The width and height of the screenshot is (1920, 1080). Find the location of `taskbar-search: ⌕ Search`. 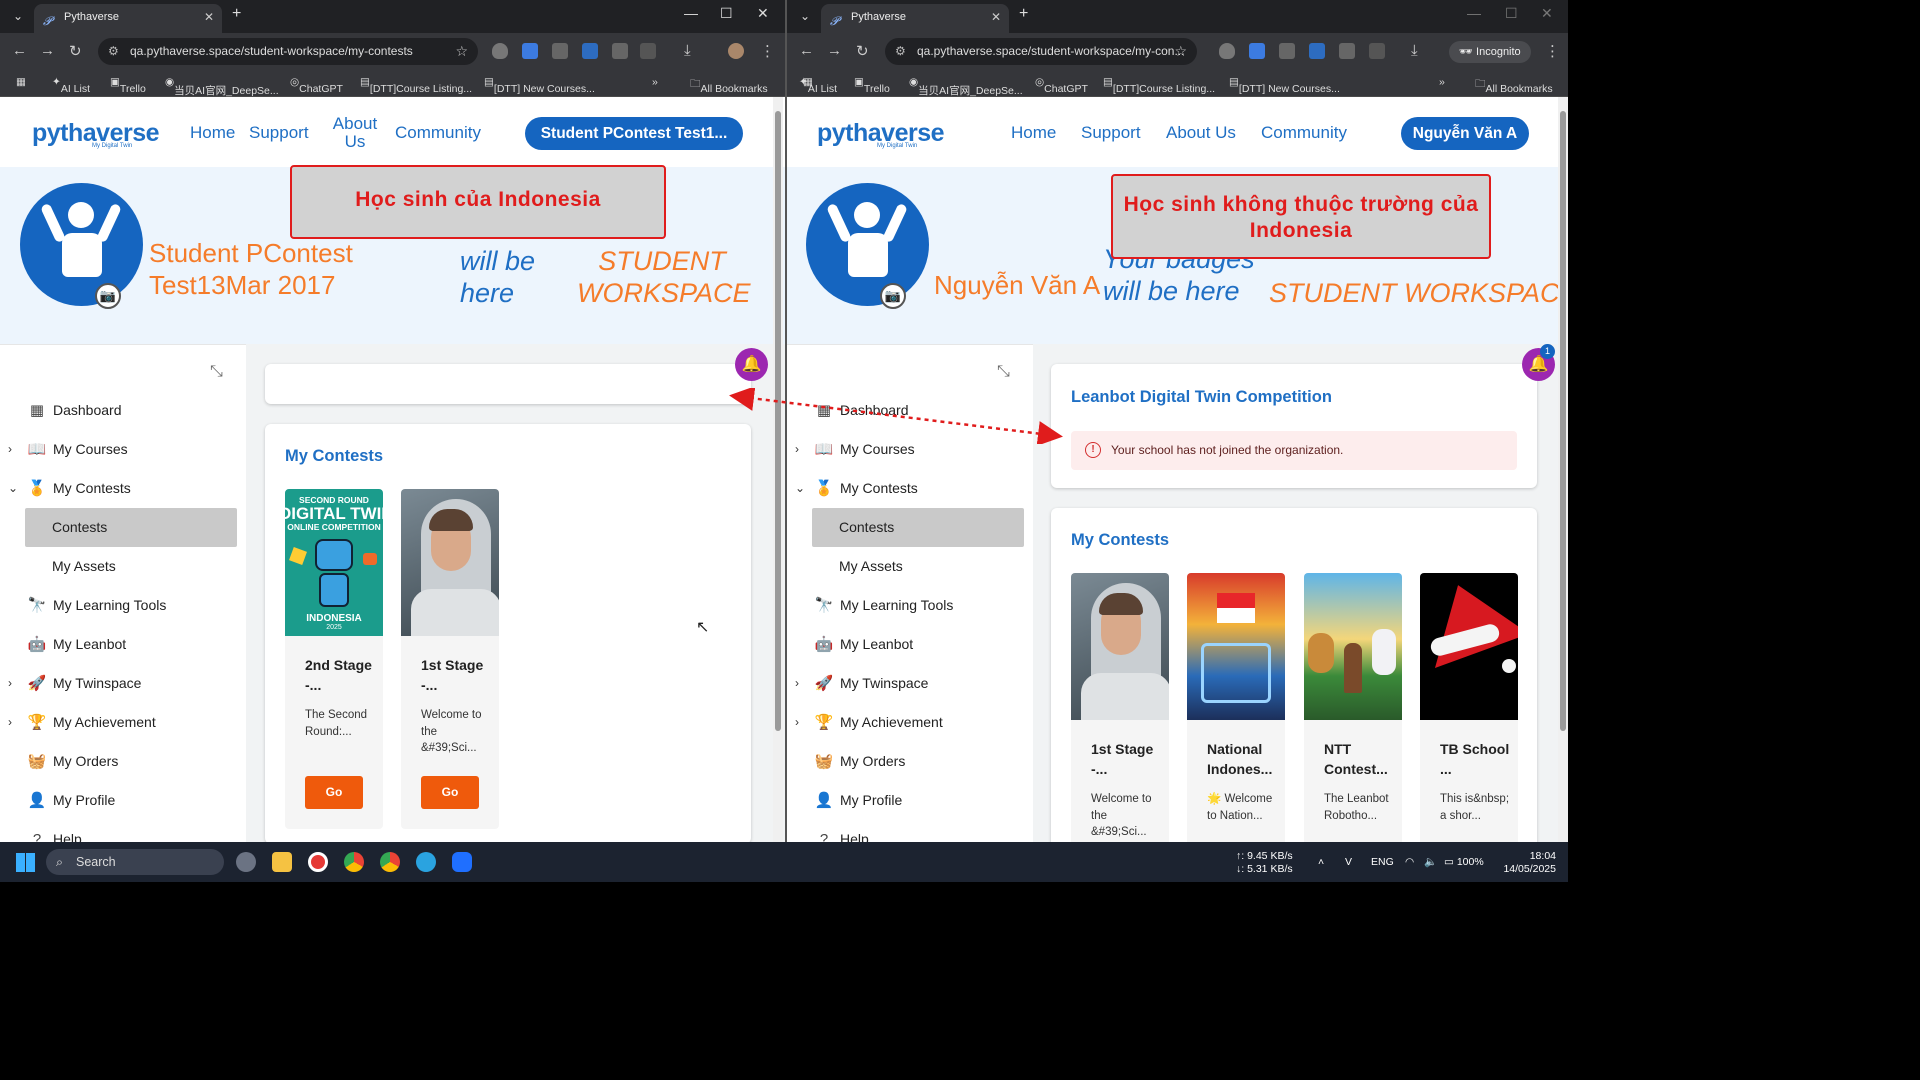

taskbar-search: ⌕ Search is located at coordinates (135, 862).